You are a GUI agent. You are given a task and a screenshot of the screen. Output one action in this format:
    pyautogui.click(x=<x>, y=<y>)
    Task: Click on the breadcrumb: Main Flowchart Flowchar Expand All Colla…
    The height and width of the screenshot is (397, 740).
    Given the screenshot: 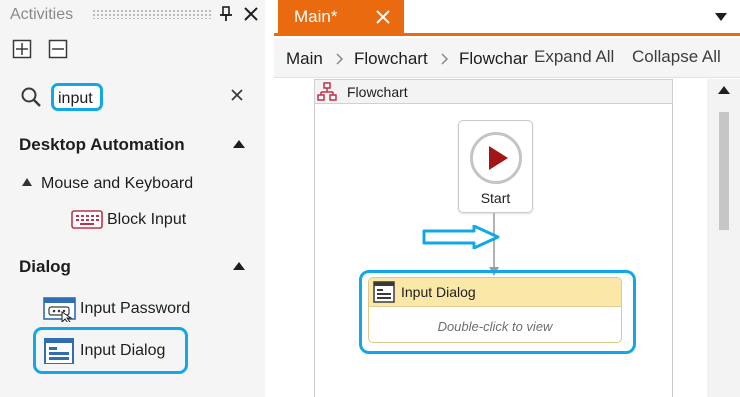 What is the action you would take?
    pyautogui.click(x=507, y=58)
    